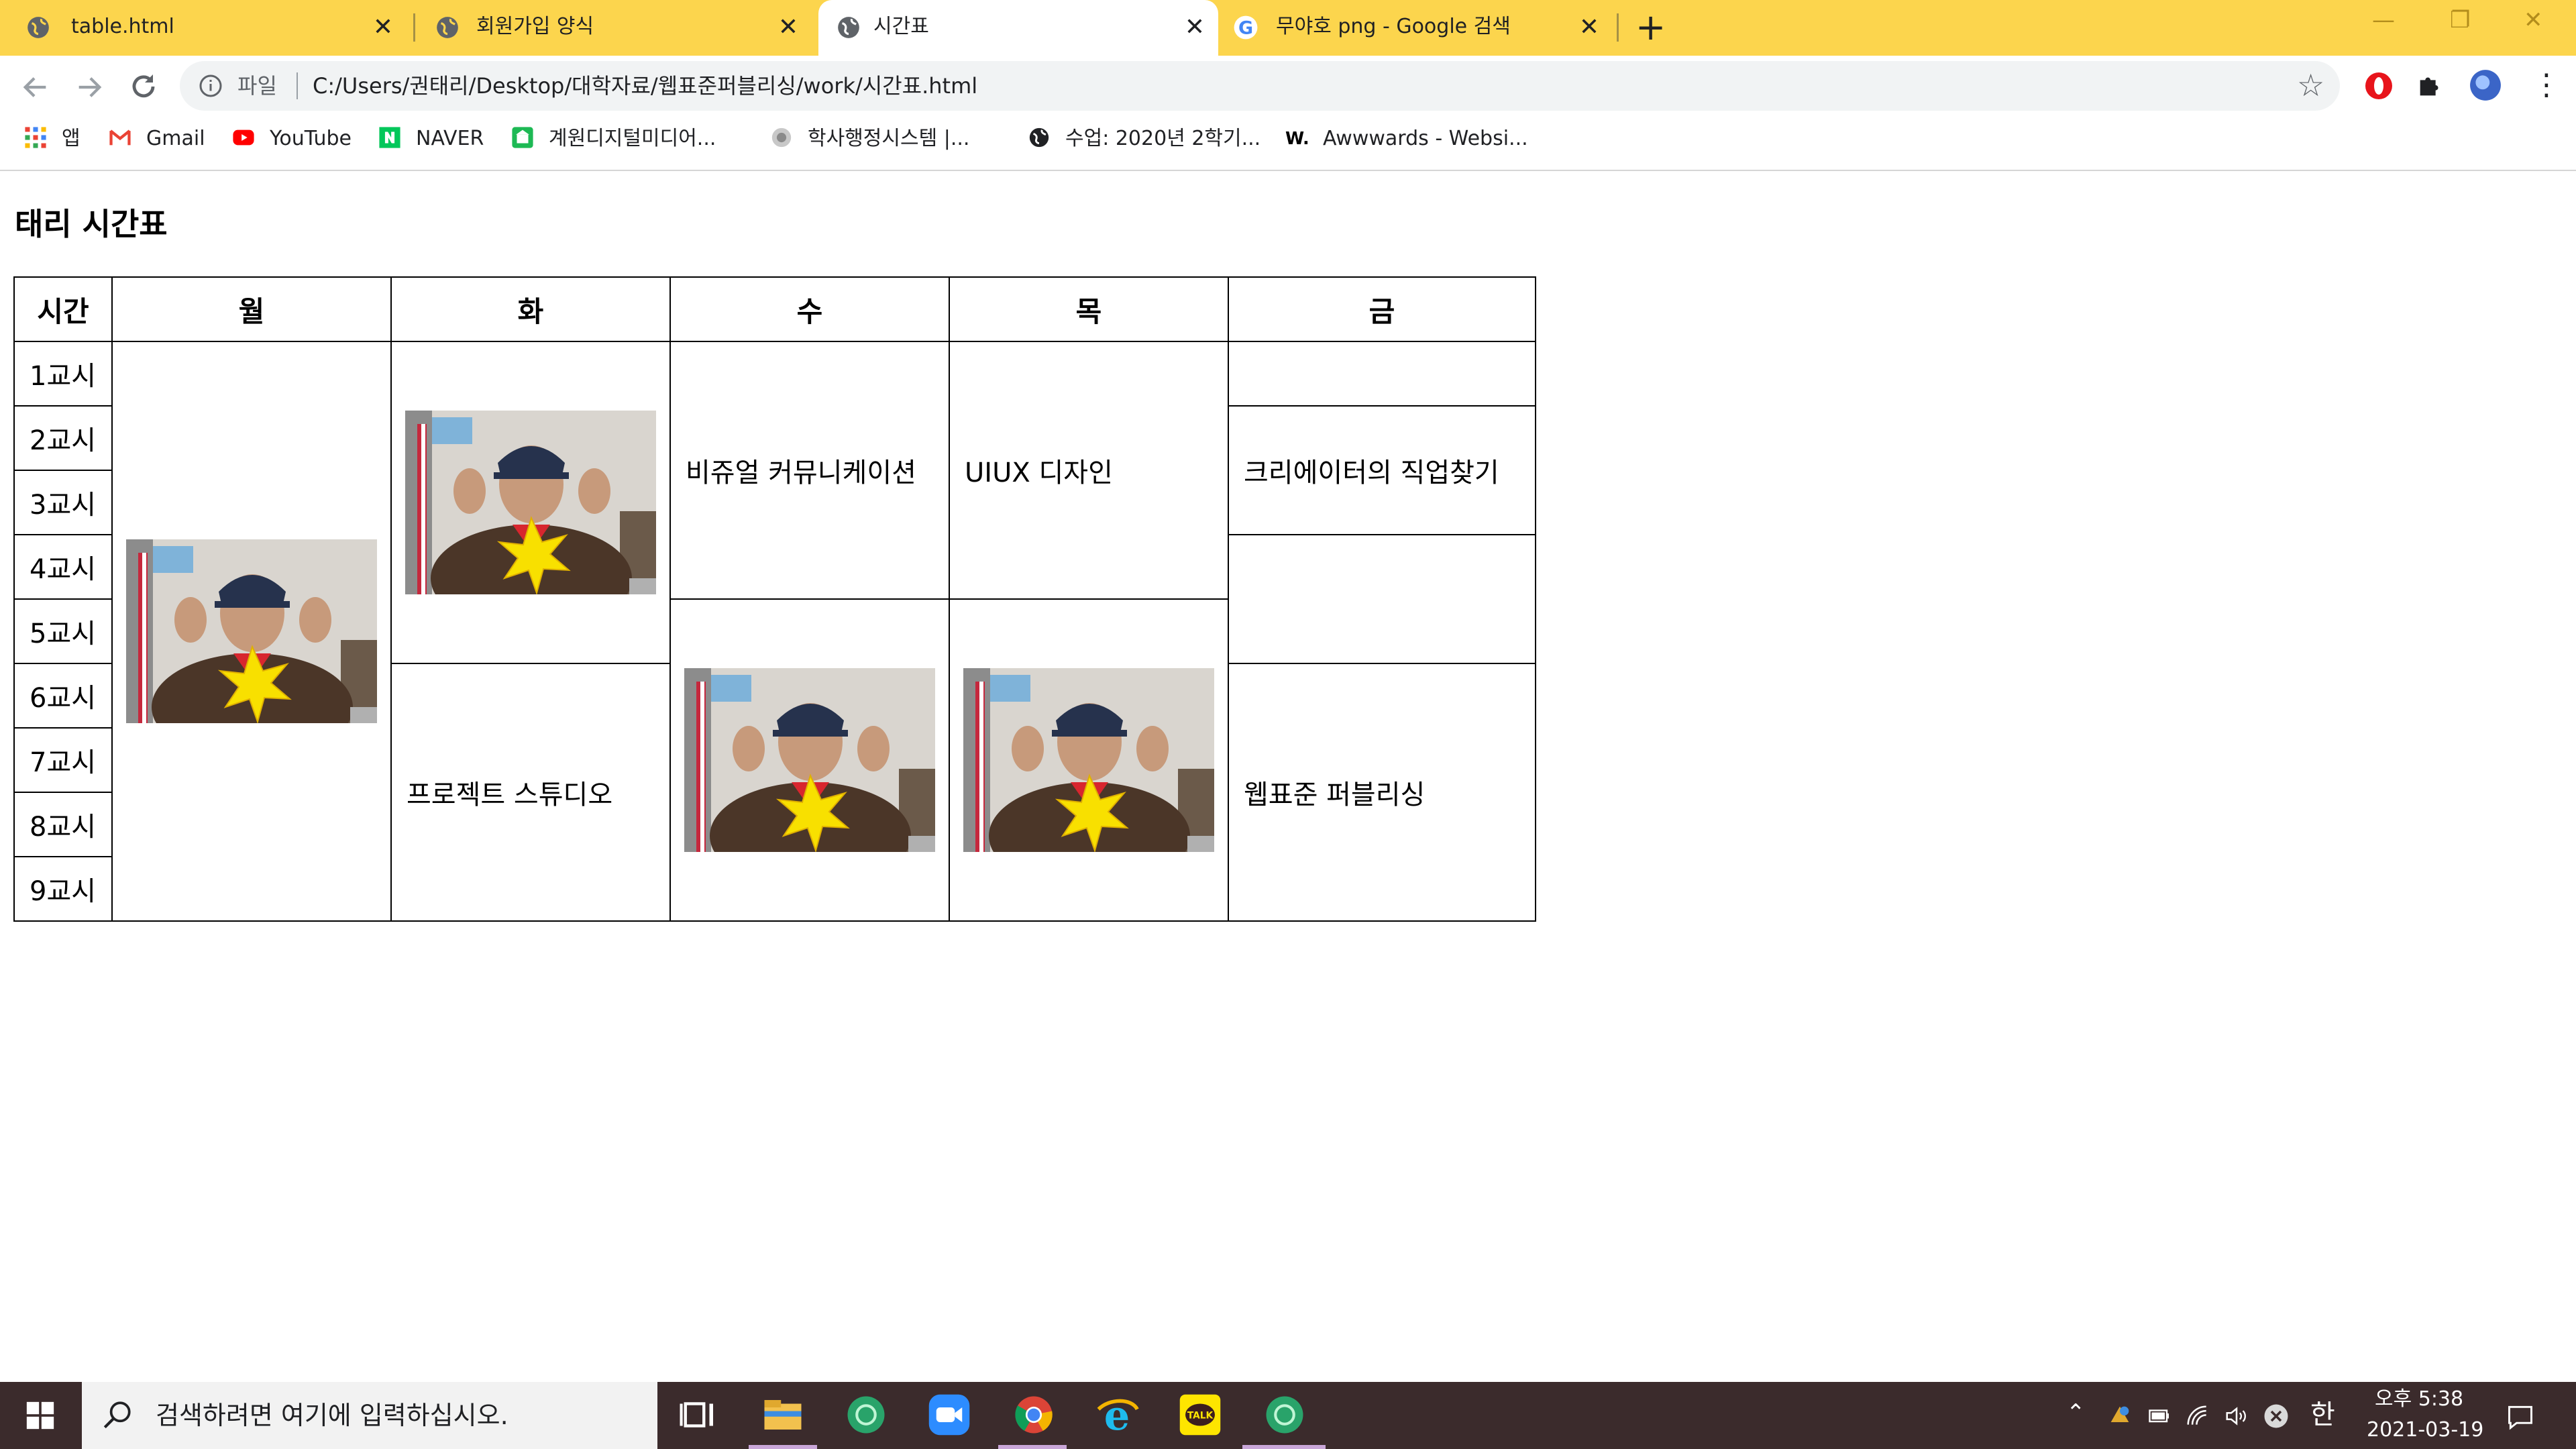  What do you see at coordinates (2425, 1430) in the screenshot?
I see `clock-date: 2021-03-19` at bounding box center [2425, 1430].